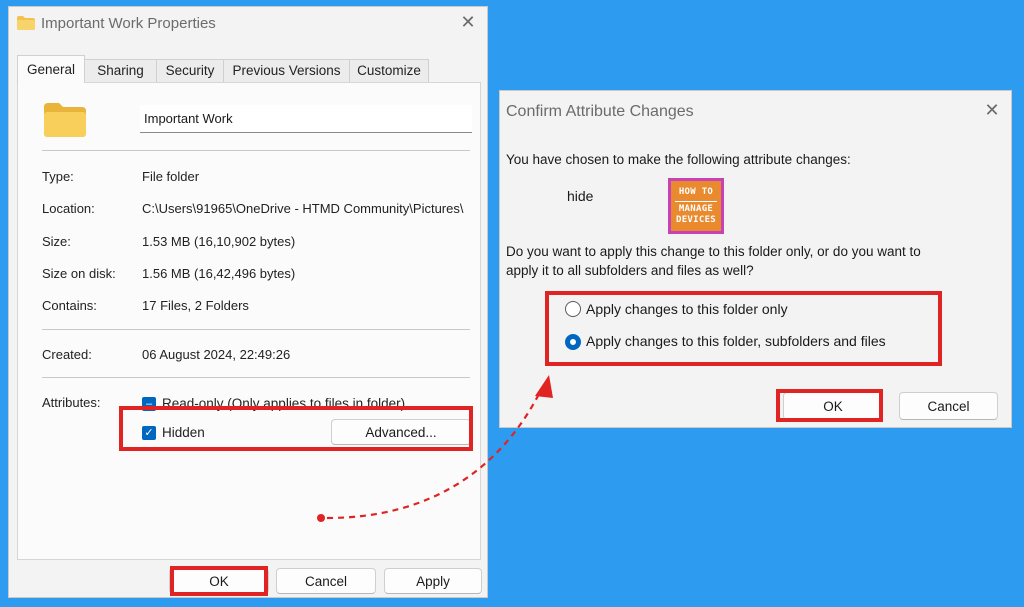 The height and width of the screenshot is (607, 1024). I want to click on contains-label: Contains:, so click(69, 305).